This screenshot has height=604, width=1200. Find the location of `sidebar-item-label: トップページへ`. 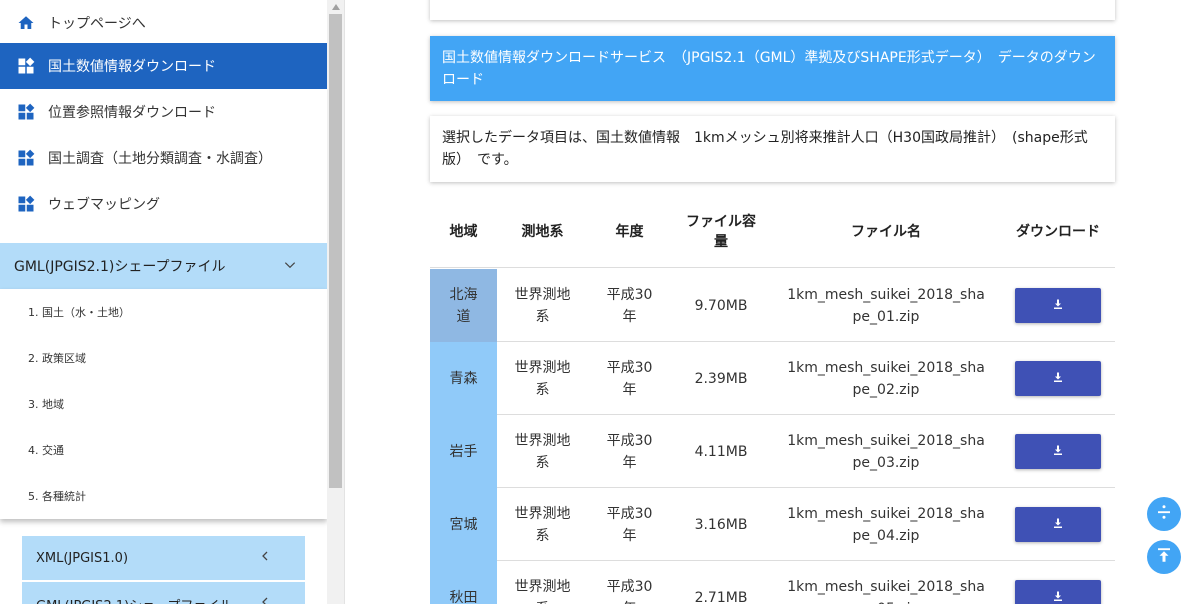

sidebar-item-label: トップページへ is located at coordinates (97, 24).